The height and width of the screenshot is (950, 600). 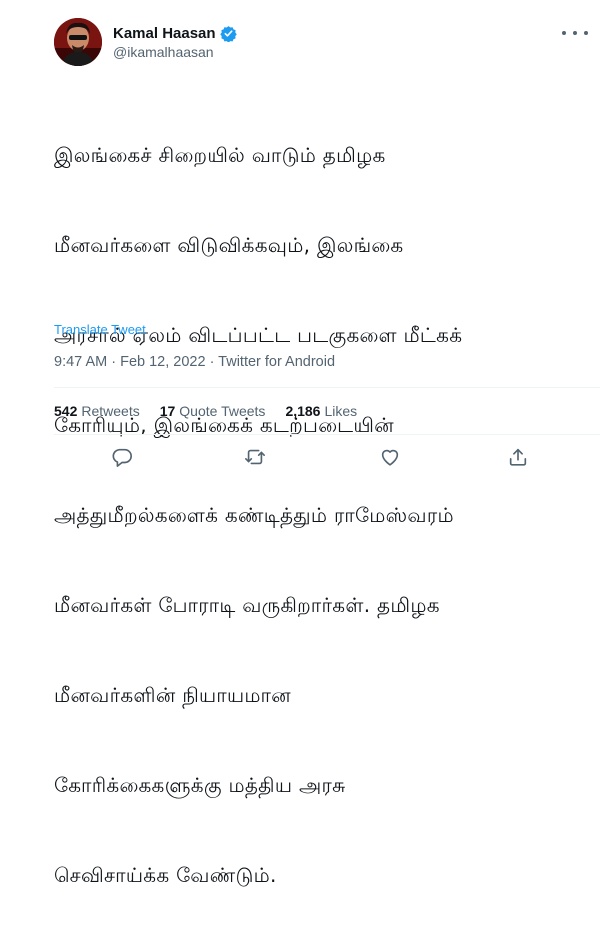 I want to click on reply-icon, so click(x=122, y=457).